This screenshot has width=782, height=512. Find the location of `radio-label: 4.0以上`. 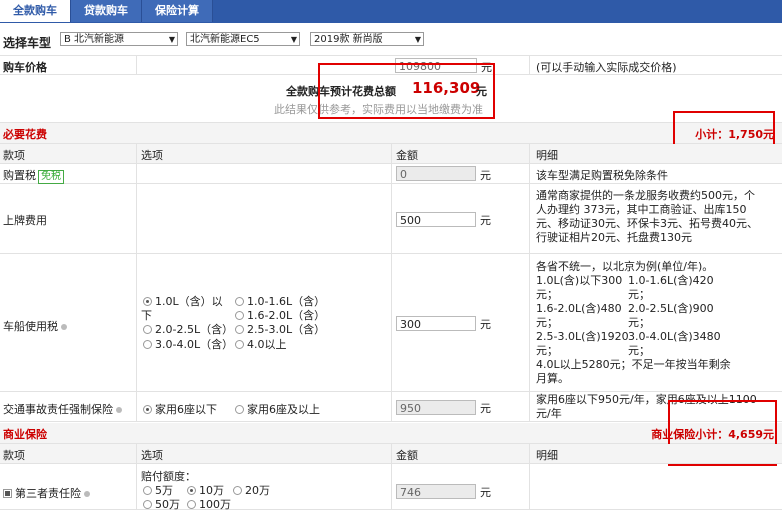

radio-label: 4.0以上 is located at coordinates (267, 344).